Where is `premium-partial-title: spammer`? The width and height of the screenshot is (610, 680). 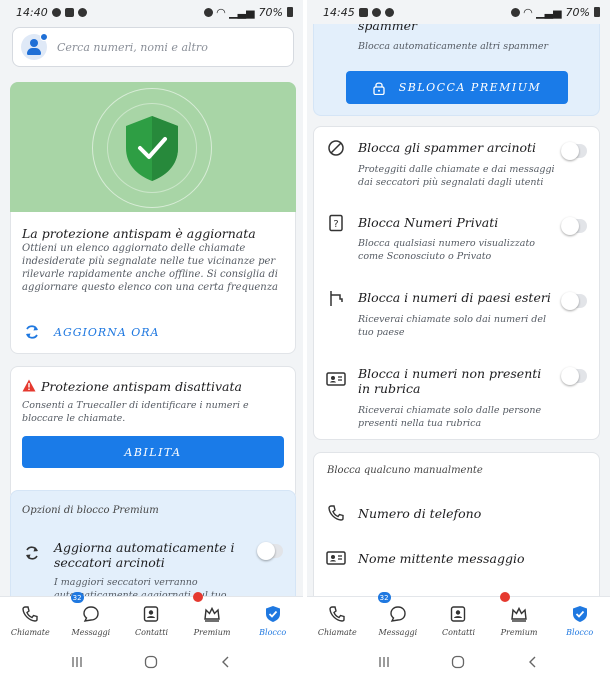 premium-partial-title: spammer is located at coordinates (387, 28).